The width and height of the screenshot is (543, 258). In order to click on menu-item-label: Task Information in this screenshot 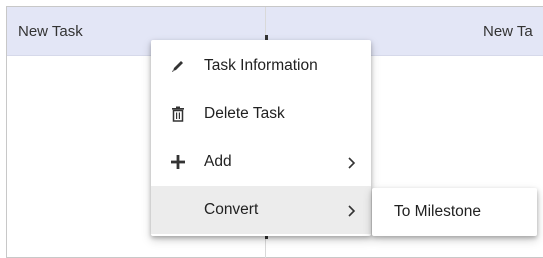, I will do `click(261, 65)`.